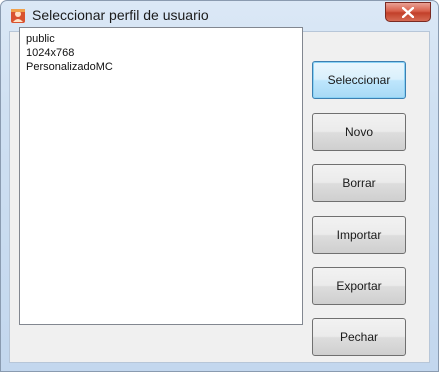 The width and height of the screenshot is (439, 372). What do you see at coordinates (164, 39) in the screenshot?
I see `list-item: public` at bounding box center [164, 39].